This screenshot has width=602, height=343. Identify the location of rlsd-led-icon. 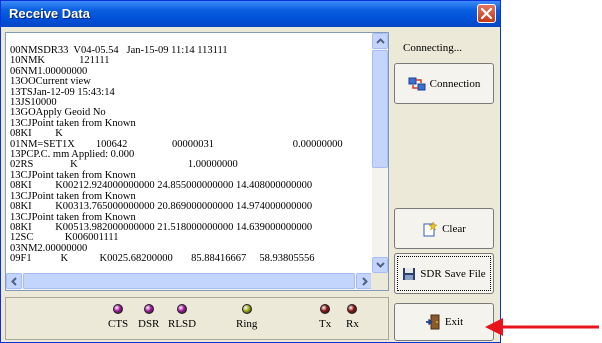
(182, 309).